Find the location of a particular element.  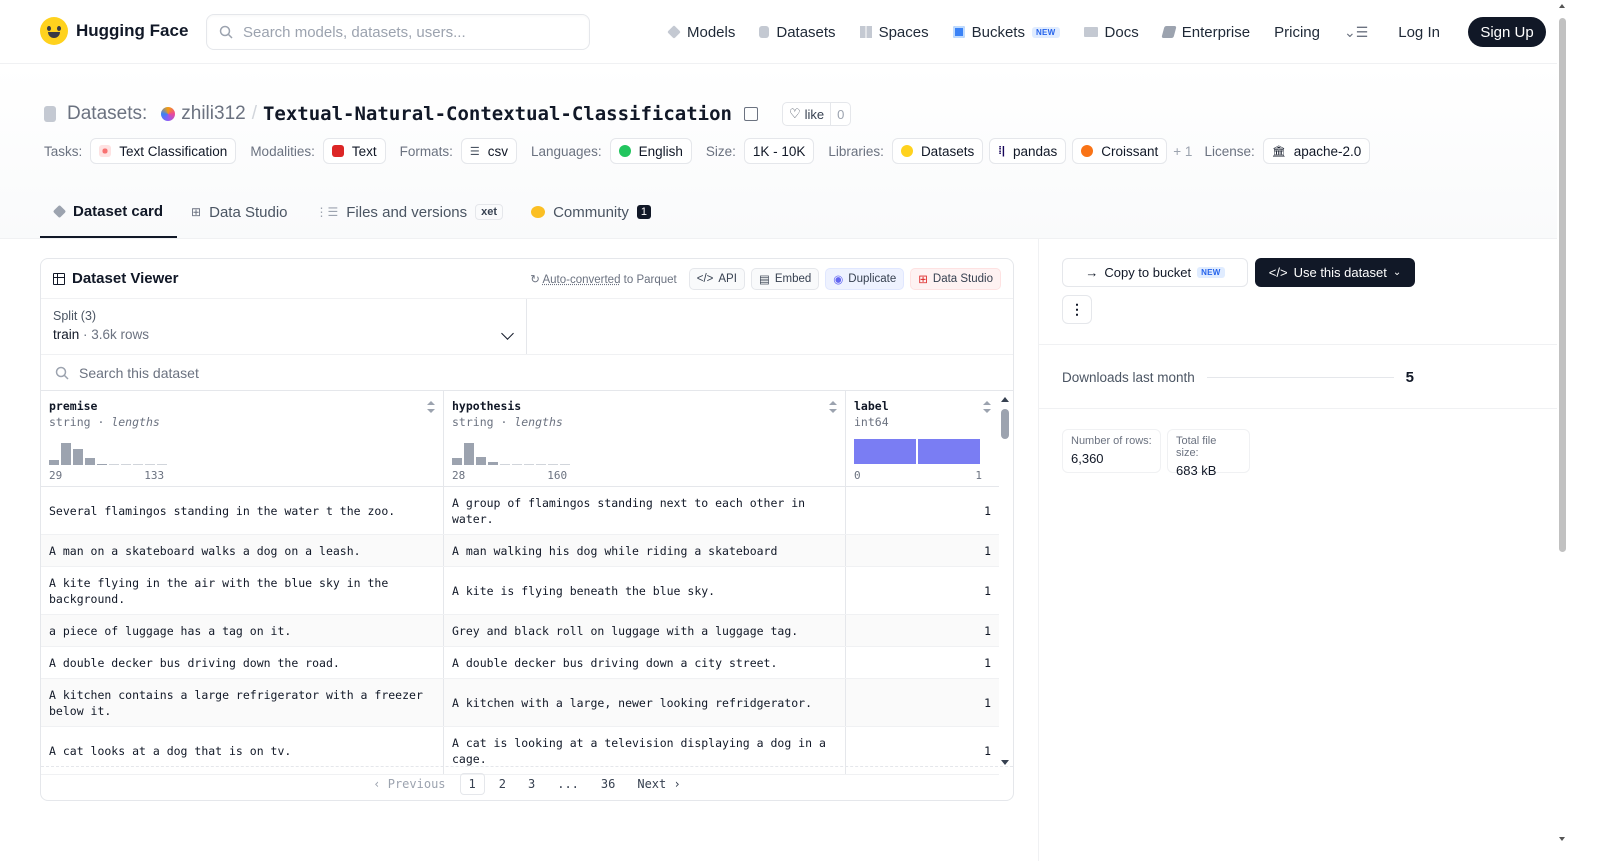

page-3: 3 is located at coordinates (531, 784).